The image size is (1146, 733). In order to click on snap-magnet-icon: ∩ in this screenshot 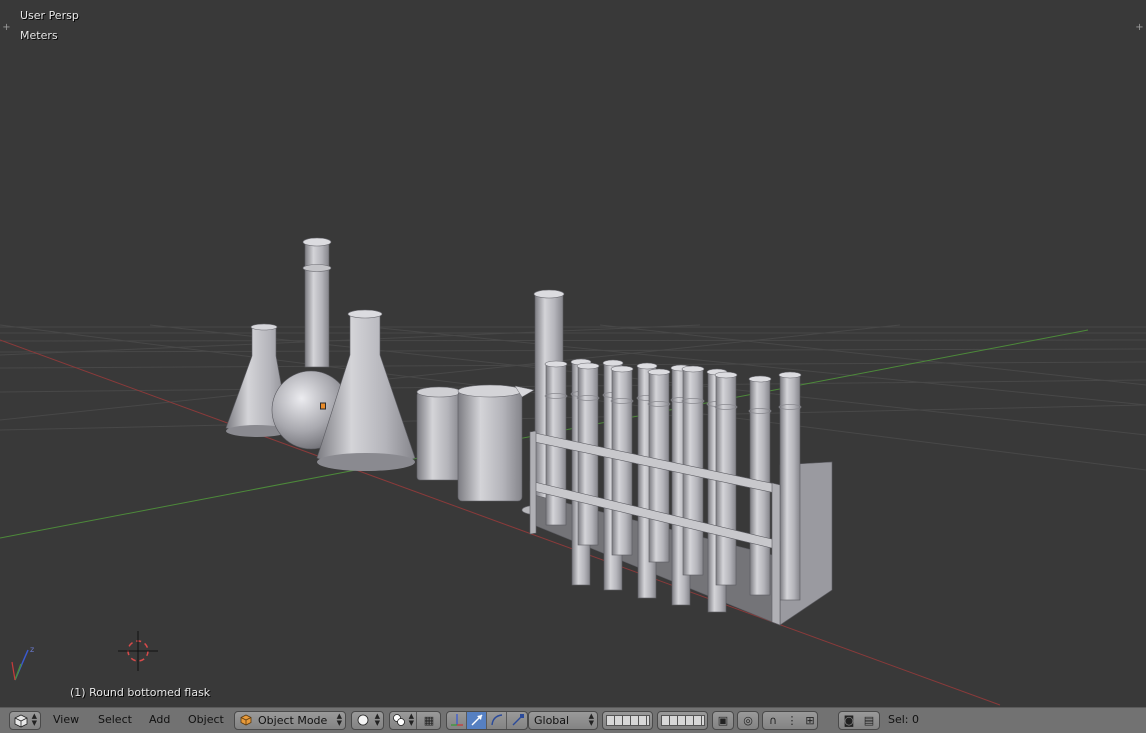, I will do `click(773, 720)`.